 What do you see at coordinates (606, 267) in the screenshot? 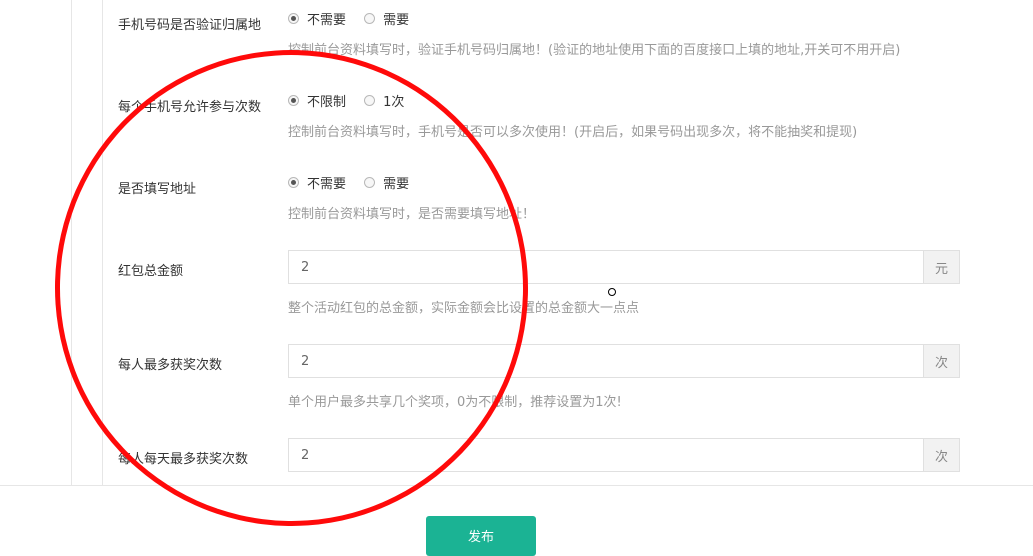
I see `total-amount-input` at bounding box center [606, 267].